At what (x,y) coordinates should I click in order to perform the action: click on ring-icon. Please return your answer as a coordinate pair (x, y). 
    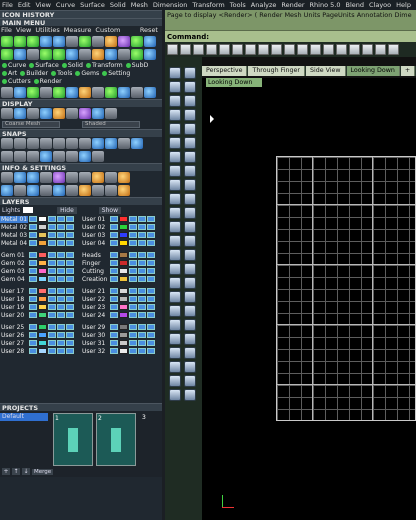
    Looking at the image, I should click on (137, 41).